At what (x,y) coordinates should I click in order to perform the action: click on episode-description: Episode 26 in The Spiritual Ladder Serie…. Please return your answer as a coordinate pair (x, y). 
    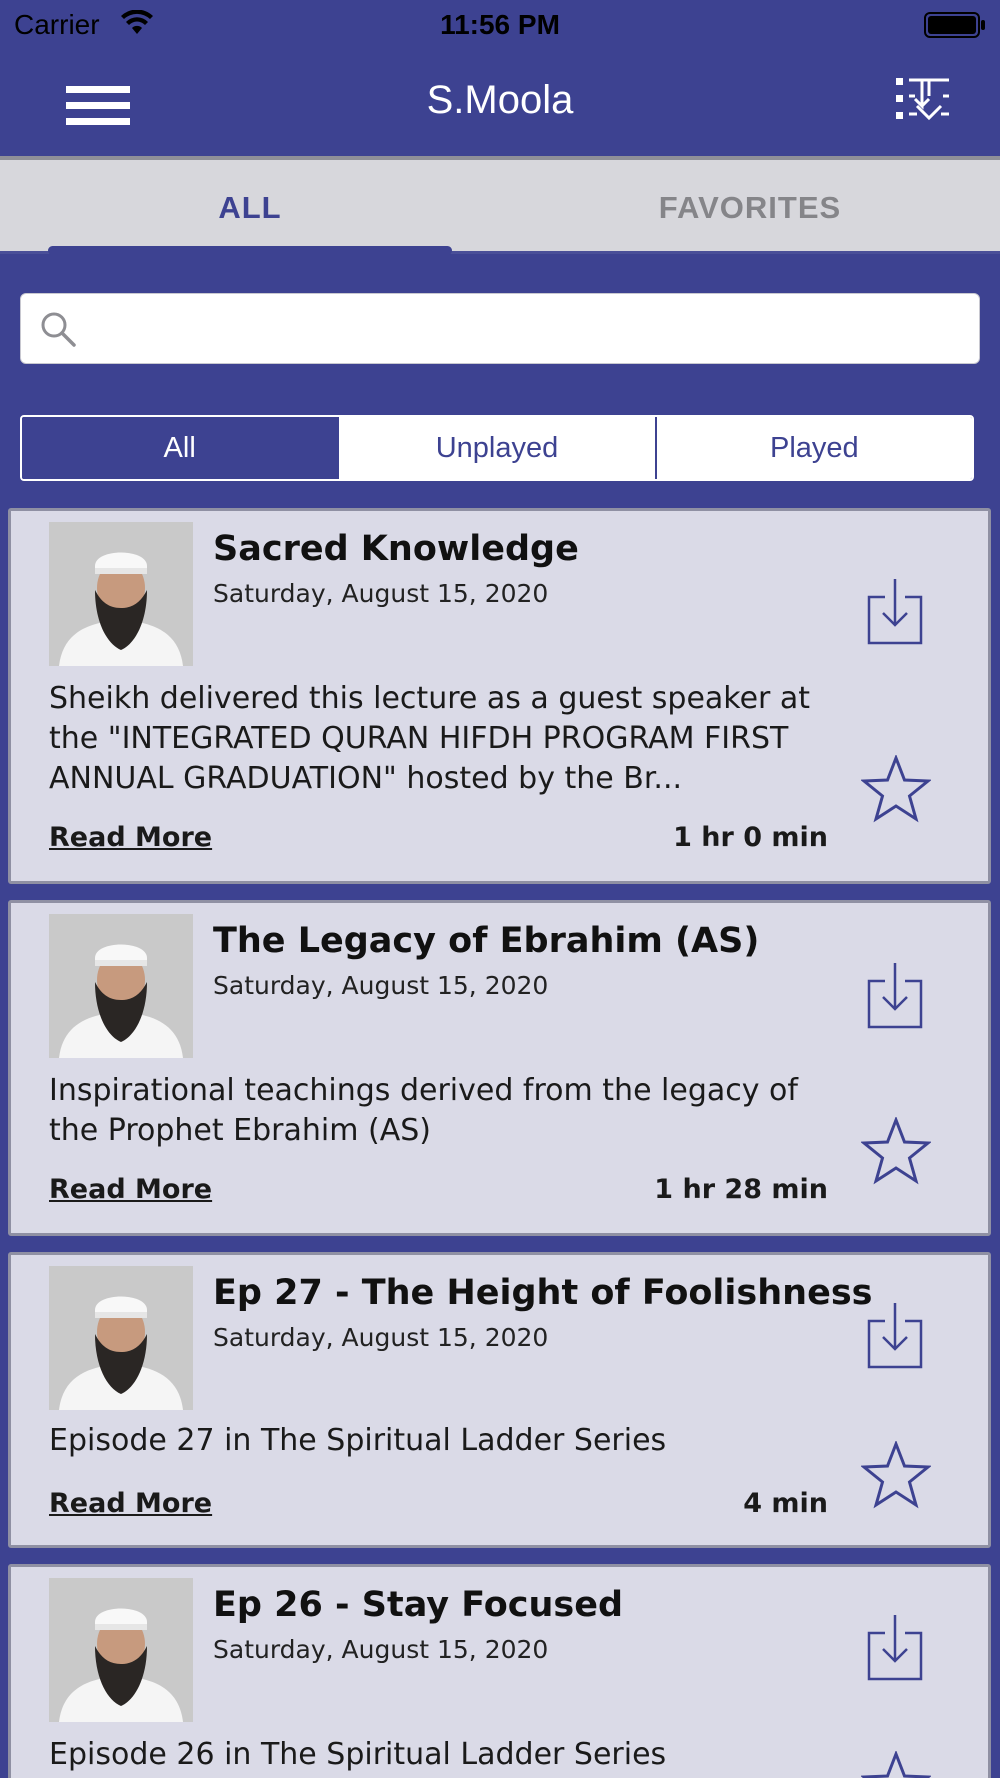
    Looking at the image, I should click on (358, 1754).